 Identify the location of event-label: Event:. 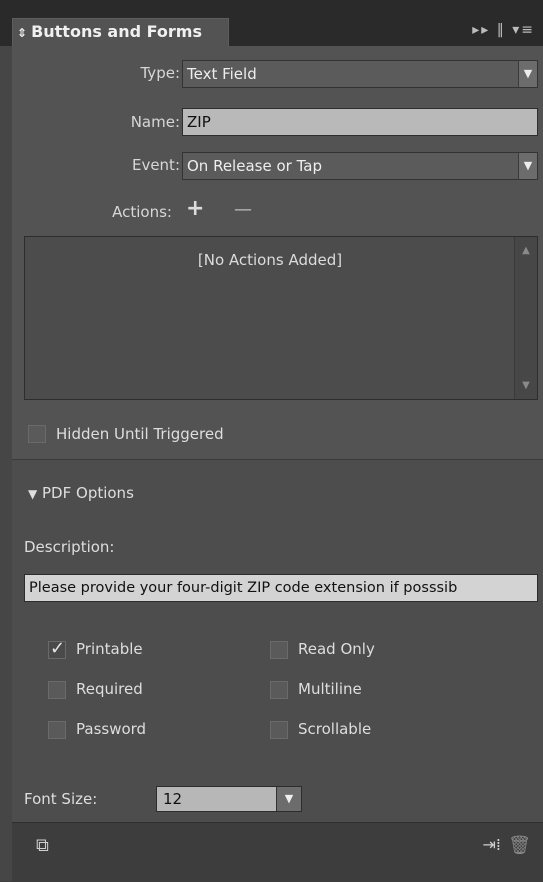
(155, 165).